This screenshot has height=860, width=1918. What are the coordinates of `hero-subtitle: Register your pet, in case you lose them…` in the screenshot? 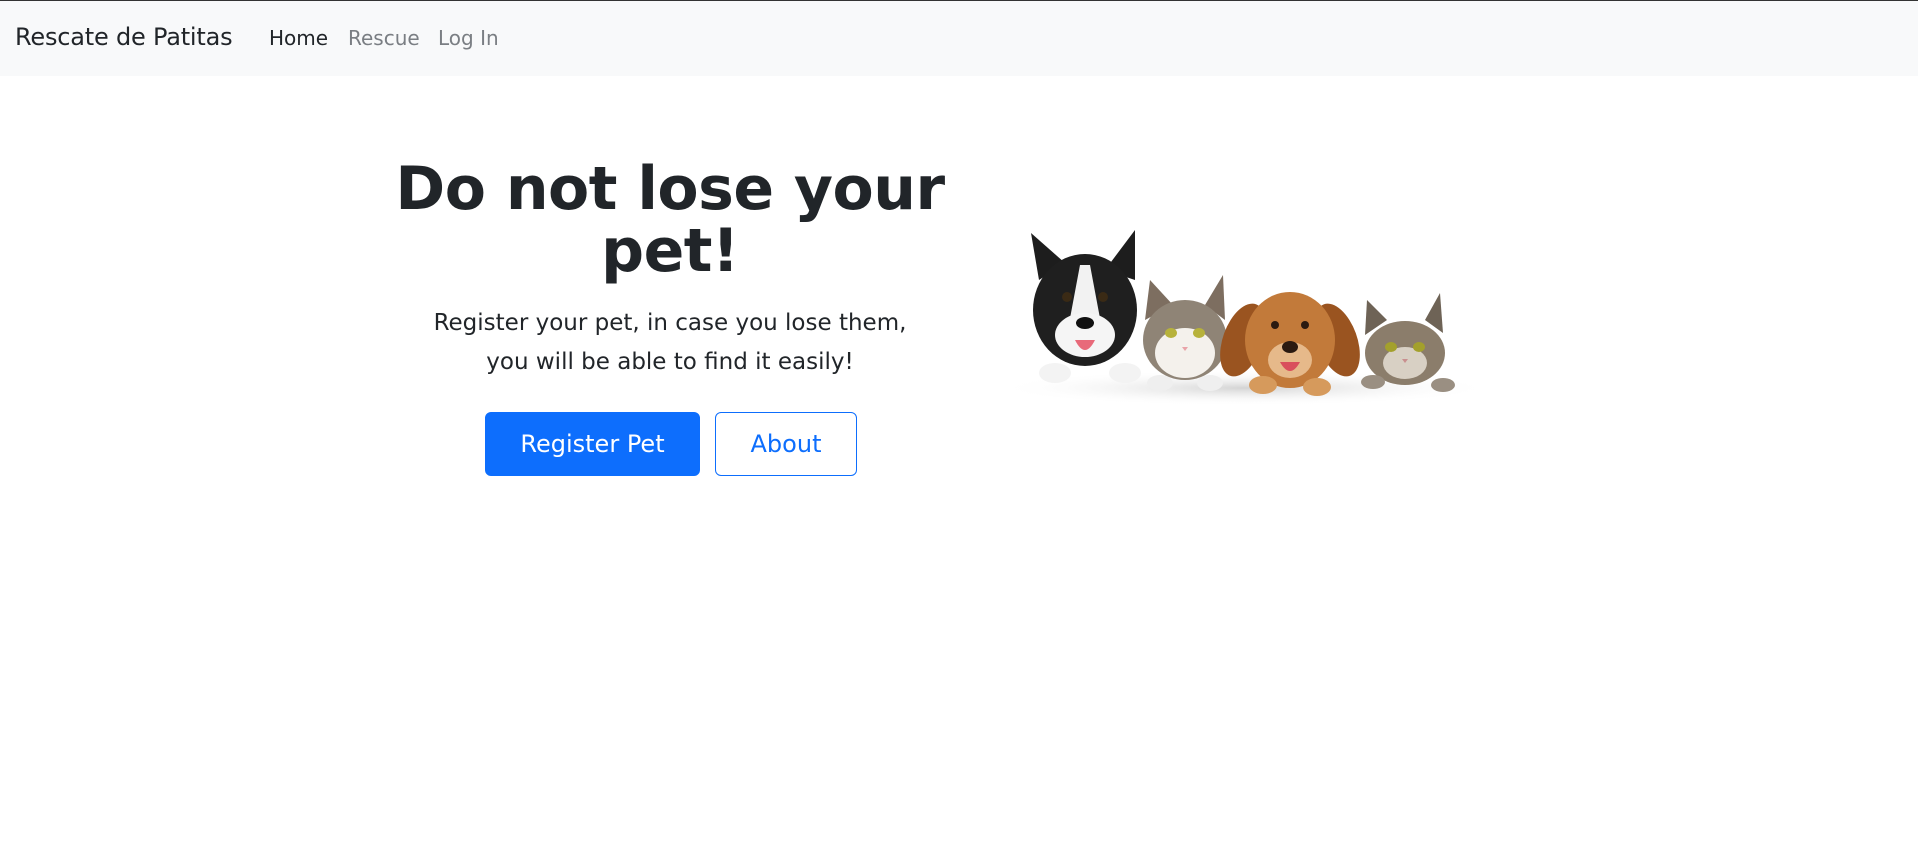 It's located at (670, 343).